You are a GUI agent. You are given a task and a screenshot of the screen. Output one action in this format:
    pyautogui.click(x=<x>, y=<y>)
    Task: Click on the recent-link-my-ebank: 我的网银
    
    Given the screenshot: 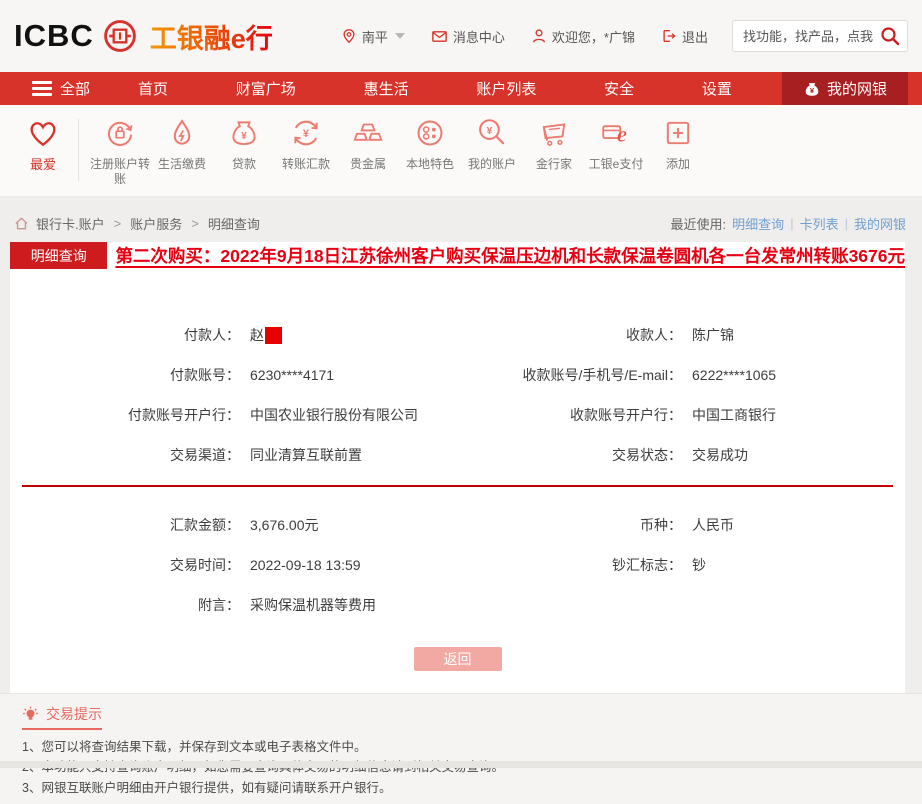 What is the action you would take?
    pyautogui.click(x=880, y=223)
    